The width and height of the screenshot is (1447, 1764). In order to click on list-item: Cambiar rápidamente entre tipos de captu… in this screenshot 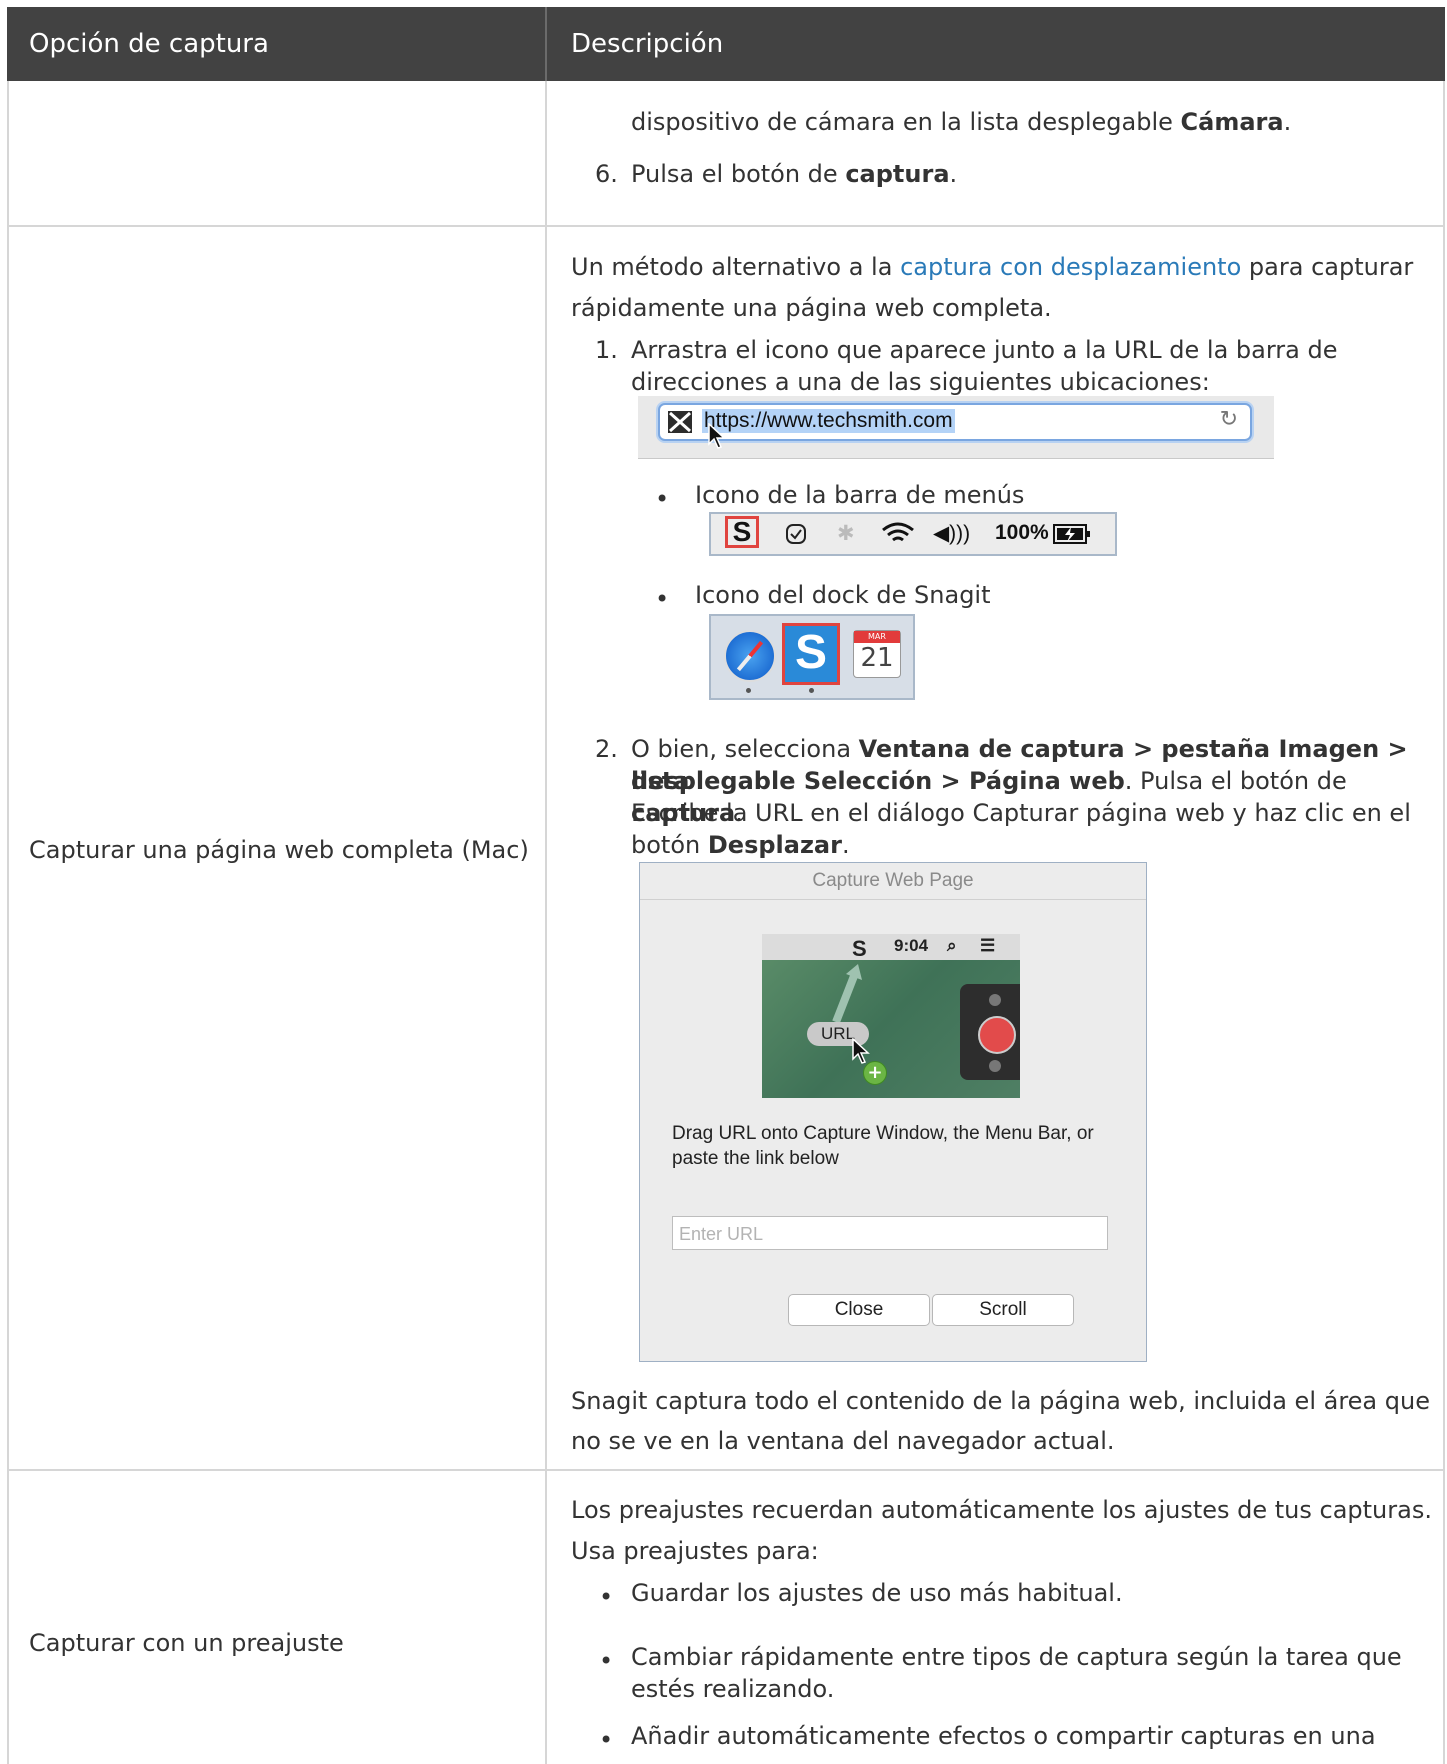, I will do `click(1016, 1657)`.